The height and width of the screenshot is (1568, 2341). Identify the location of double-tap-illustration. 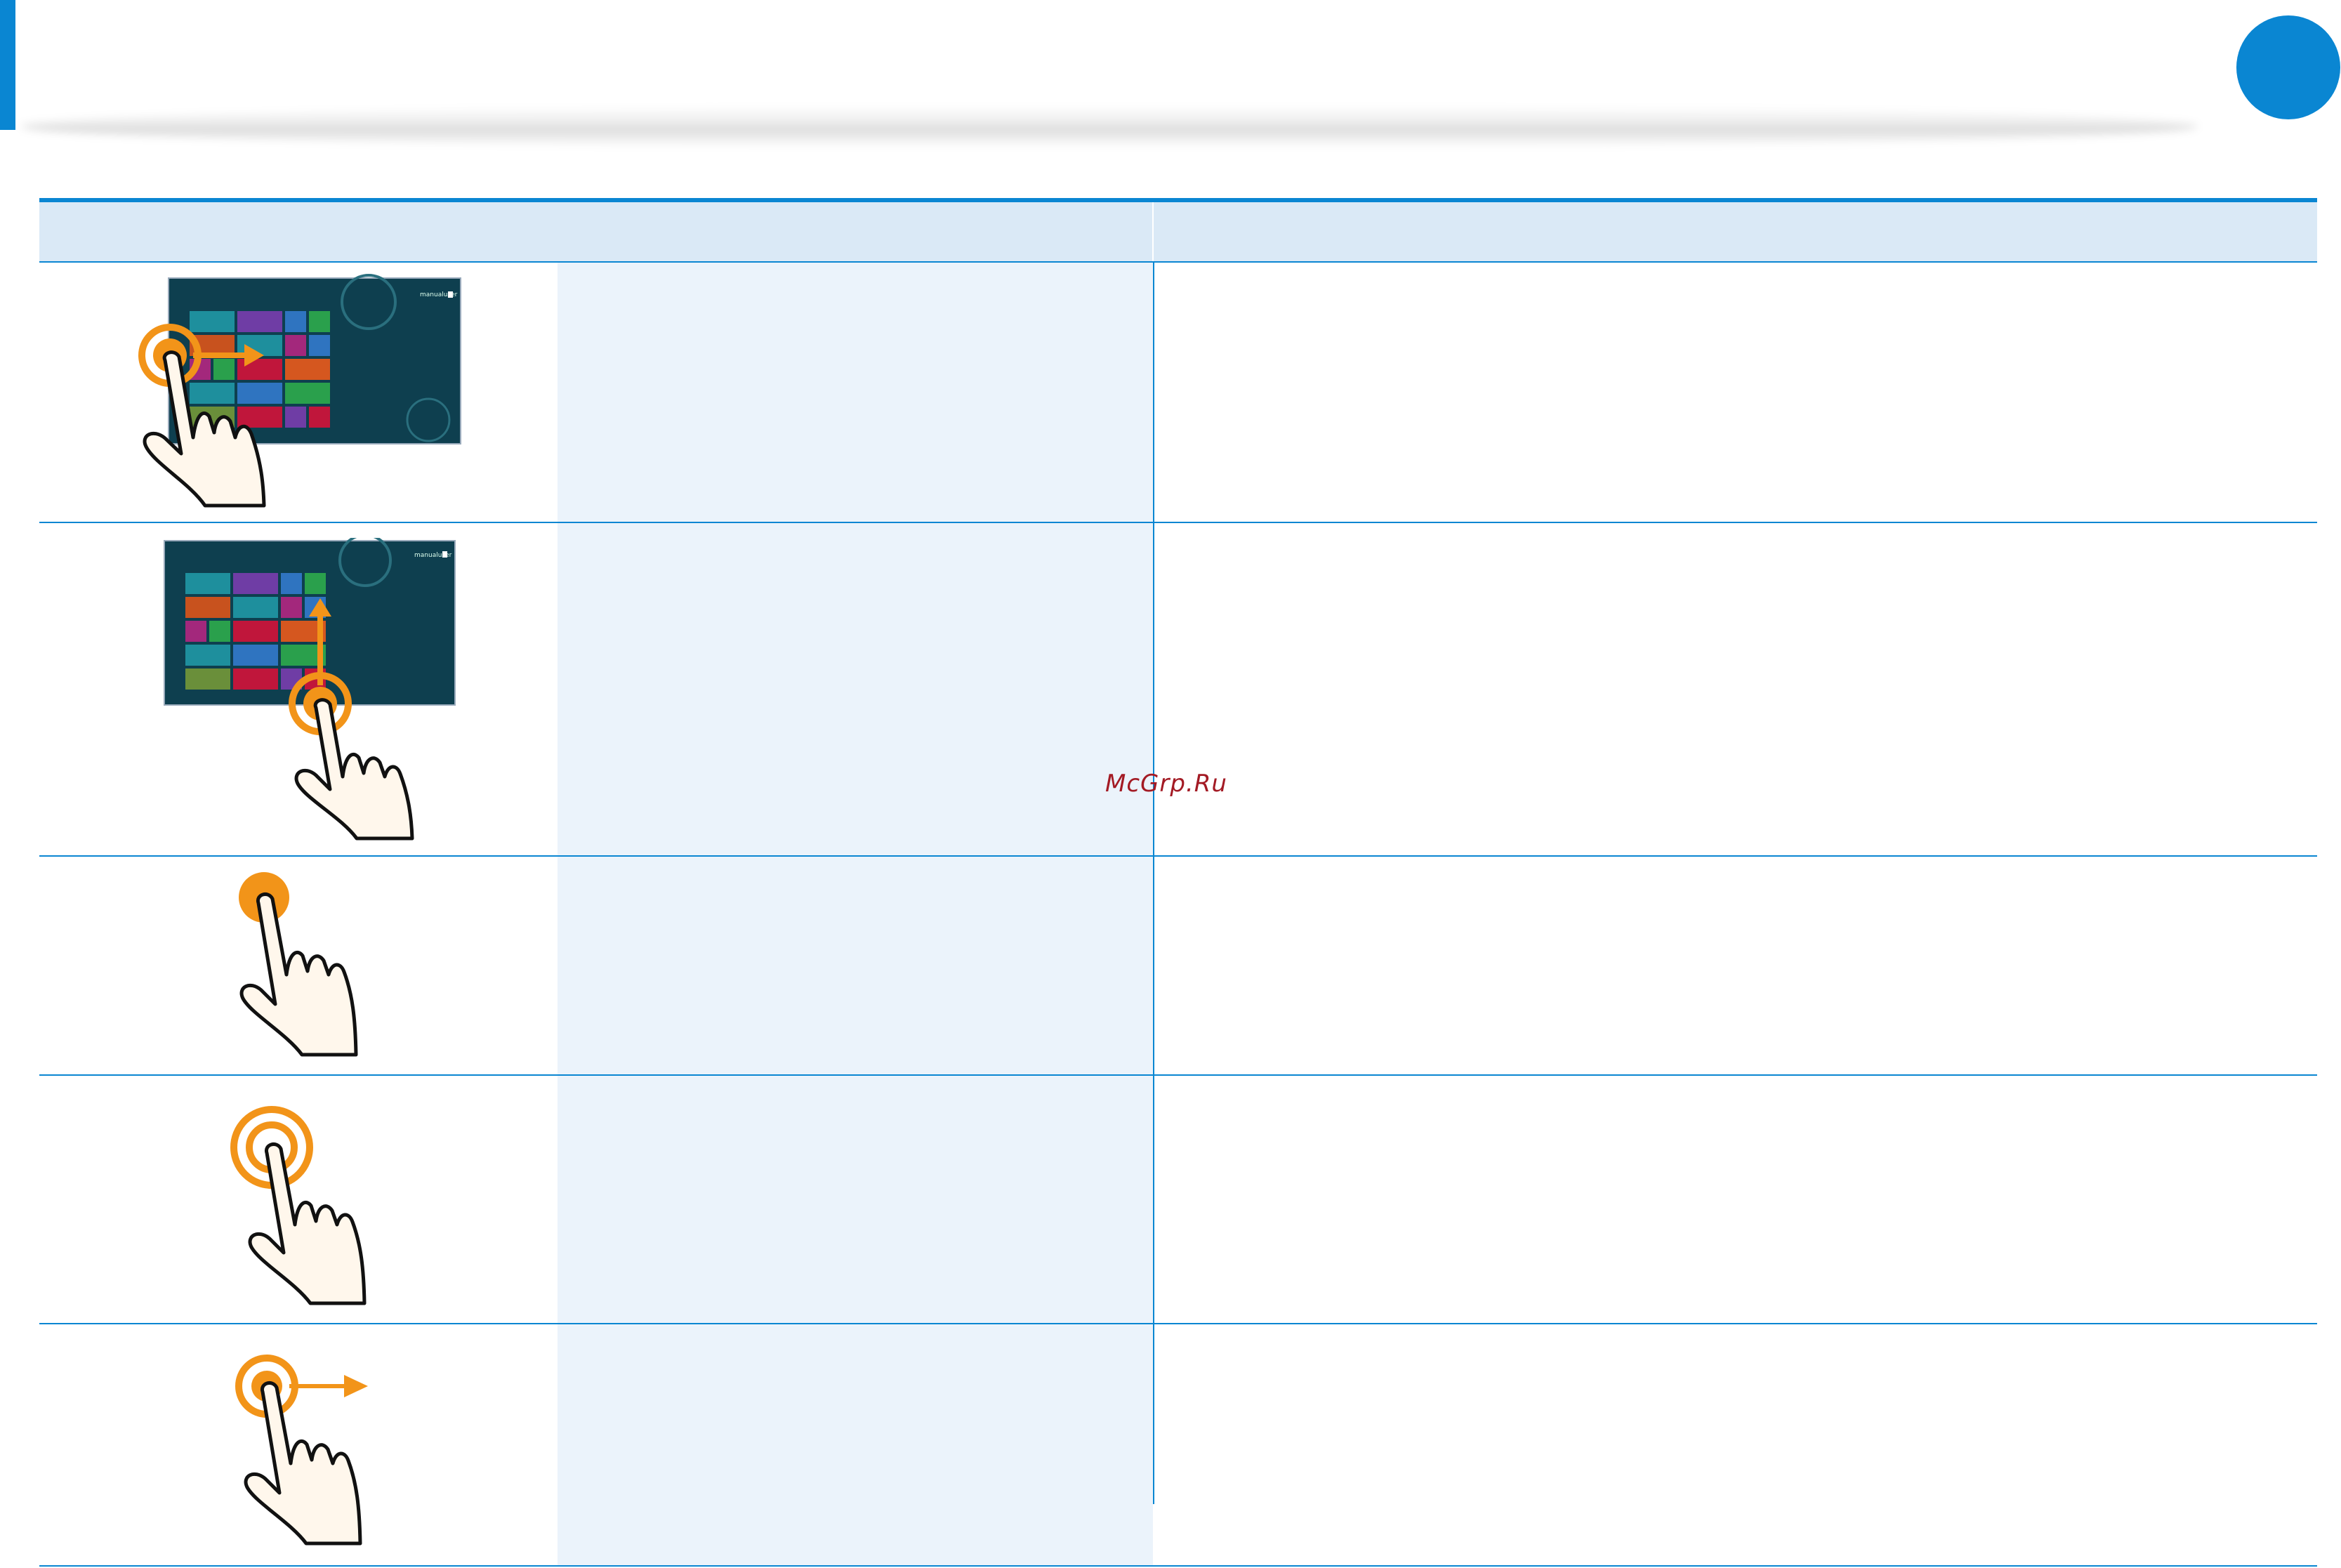
(305, 1205).